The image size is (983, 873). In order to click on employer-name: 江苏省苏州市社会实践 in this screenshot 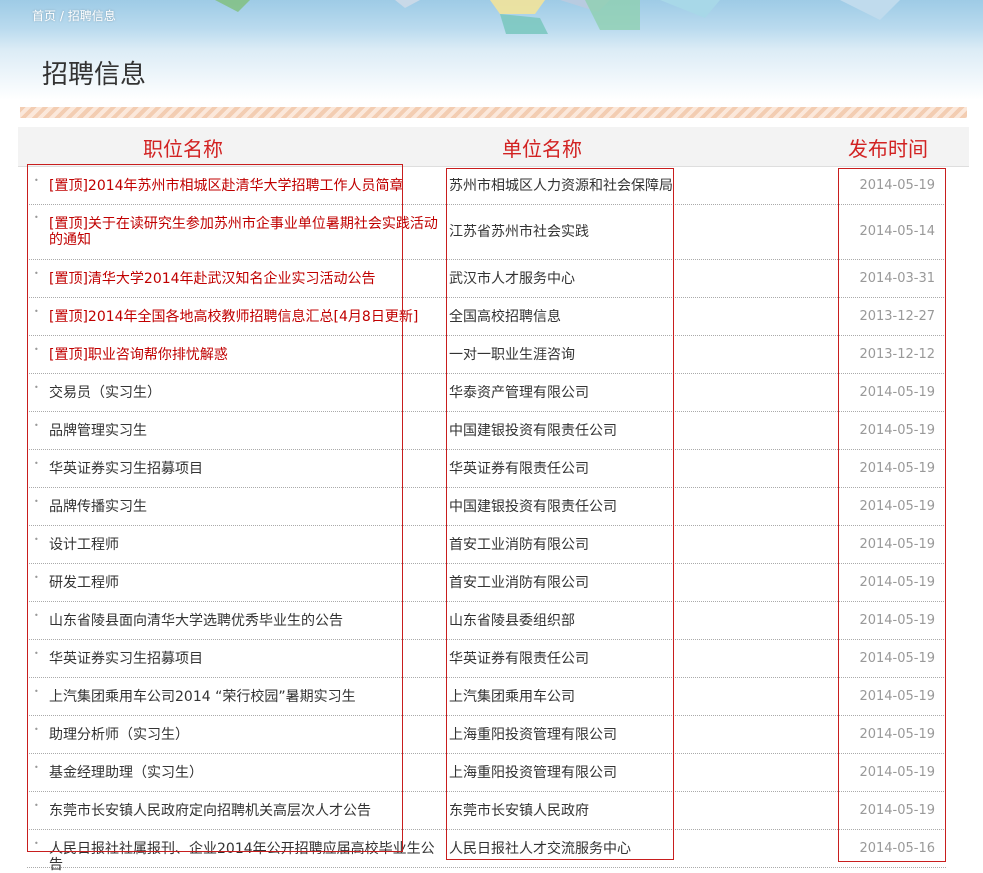, I will do `click(519, 232)`.